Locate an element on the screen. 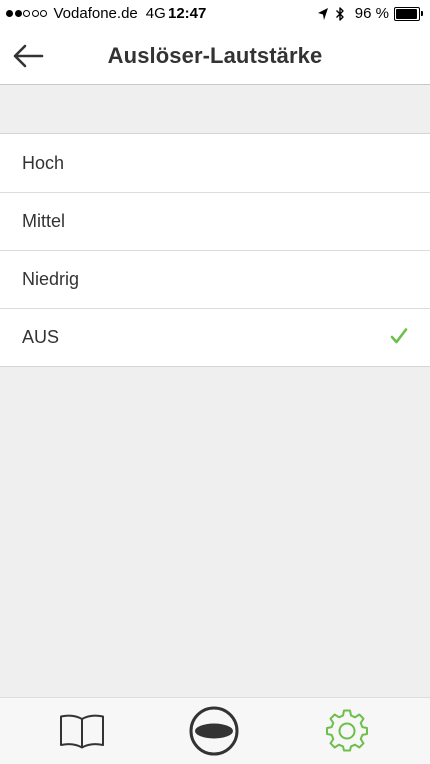 The height and width of the screenshot is (764, 430). bluetooth-icon is located at coordinates (339, 13).